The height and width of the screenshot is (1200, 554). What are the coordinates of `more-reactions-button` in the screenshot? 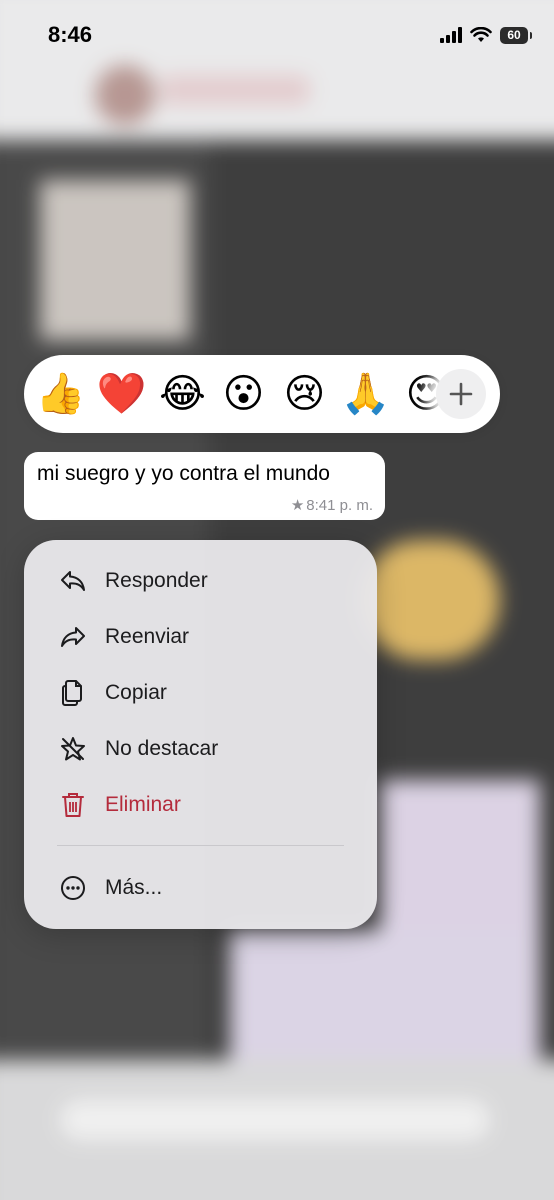 It's located at (461, 394).